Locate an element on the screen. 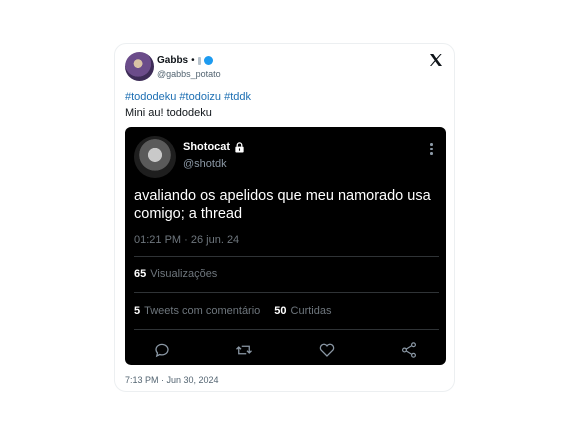 This screenshot has height=438, width=570. flag-icon is located at coordinates (199, 60).